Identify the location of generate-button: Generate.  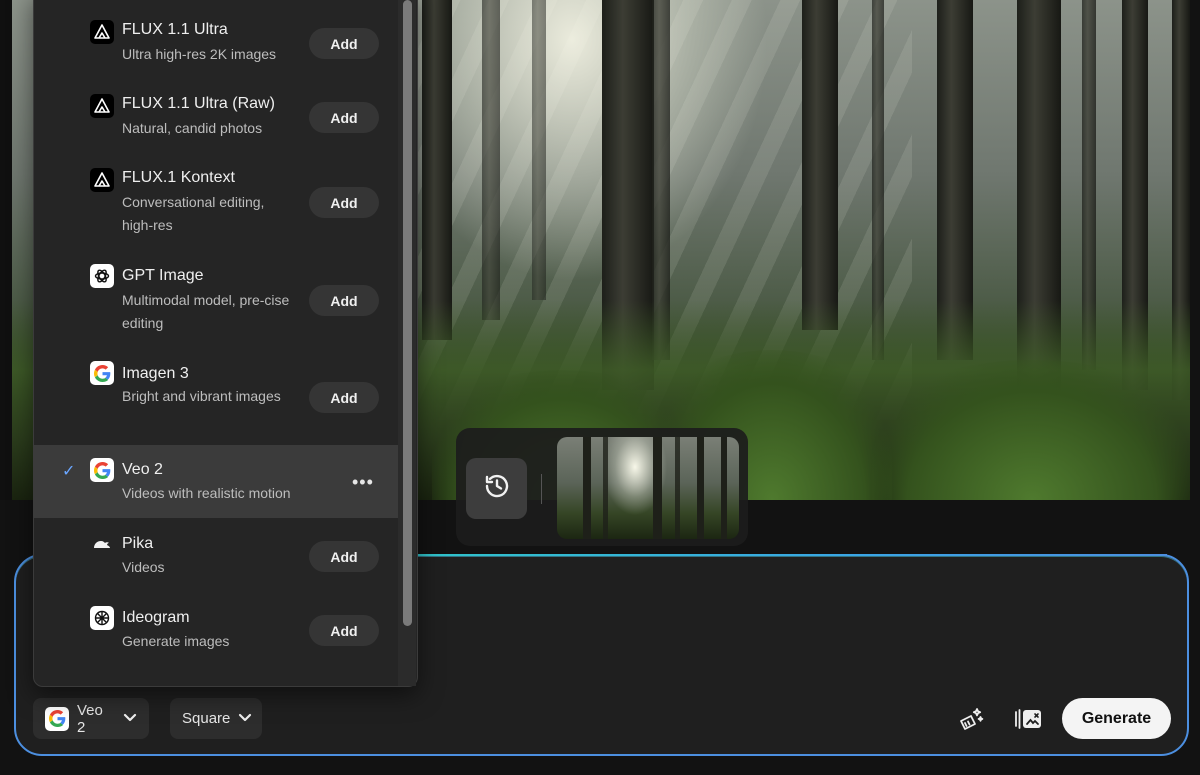
(1116, 718).